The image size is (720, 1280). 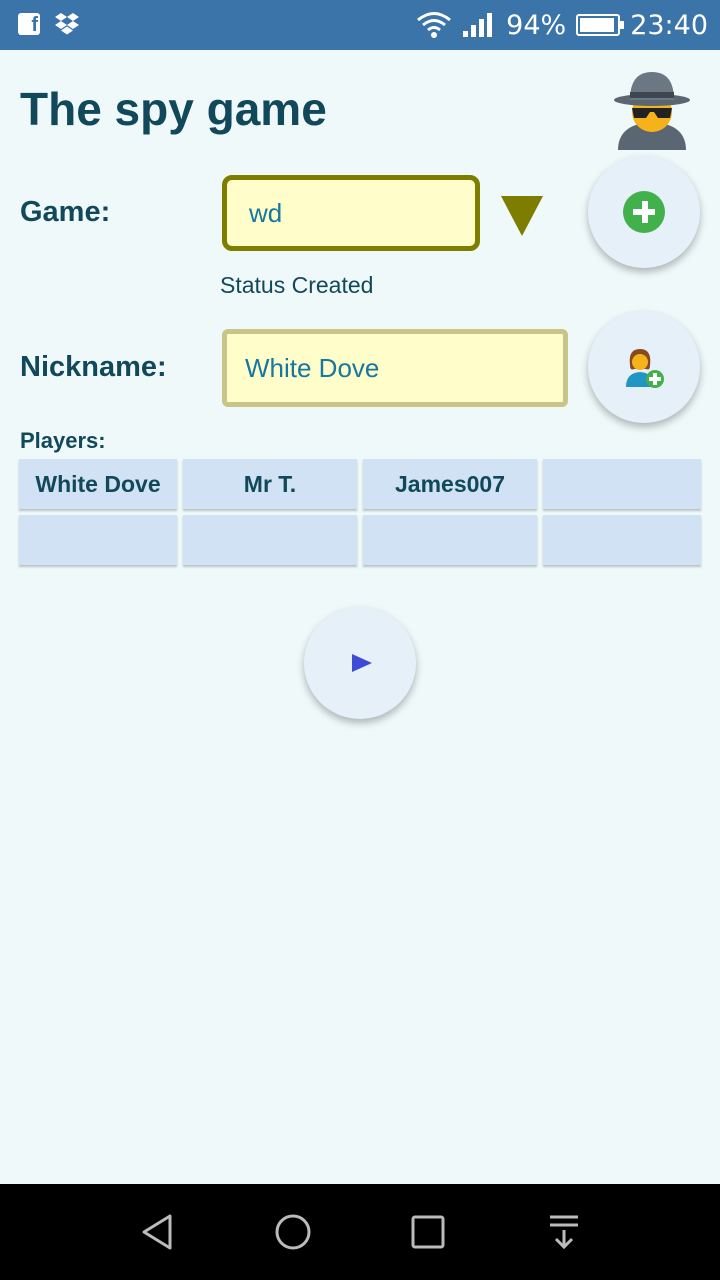 I want to click on pull-down-icon, so click(x=564, y=1232).